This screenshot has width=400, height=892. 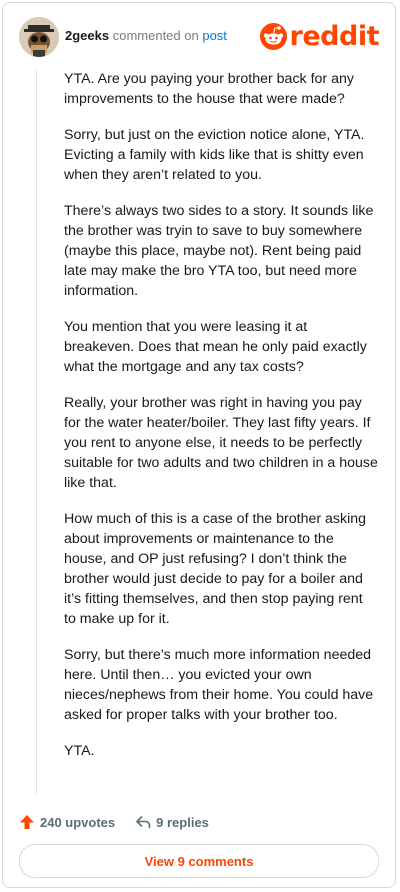 I want to click on comment-actions: 240 upvotes 9 replies, so click(x=114, y=822).